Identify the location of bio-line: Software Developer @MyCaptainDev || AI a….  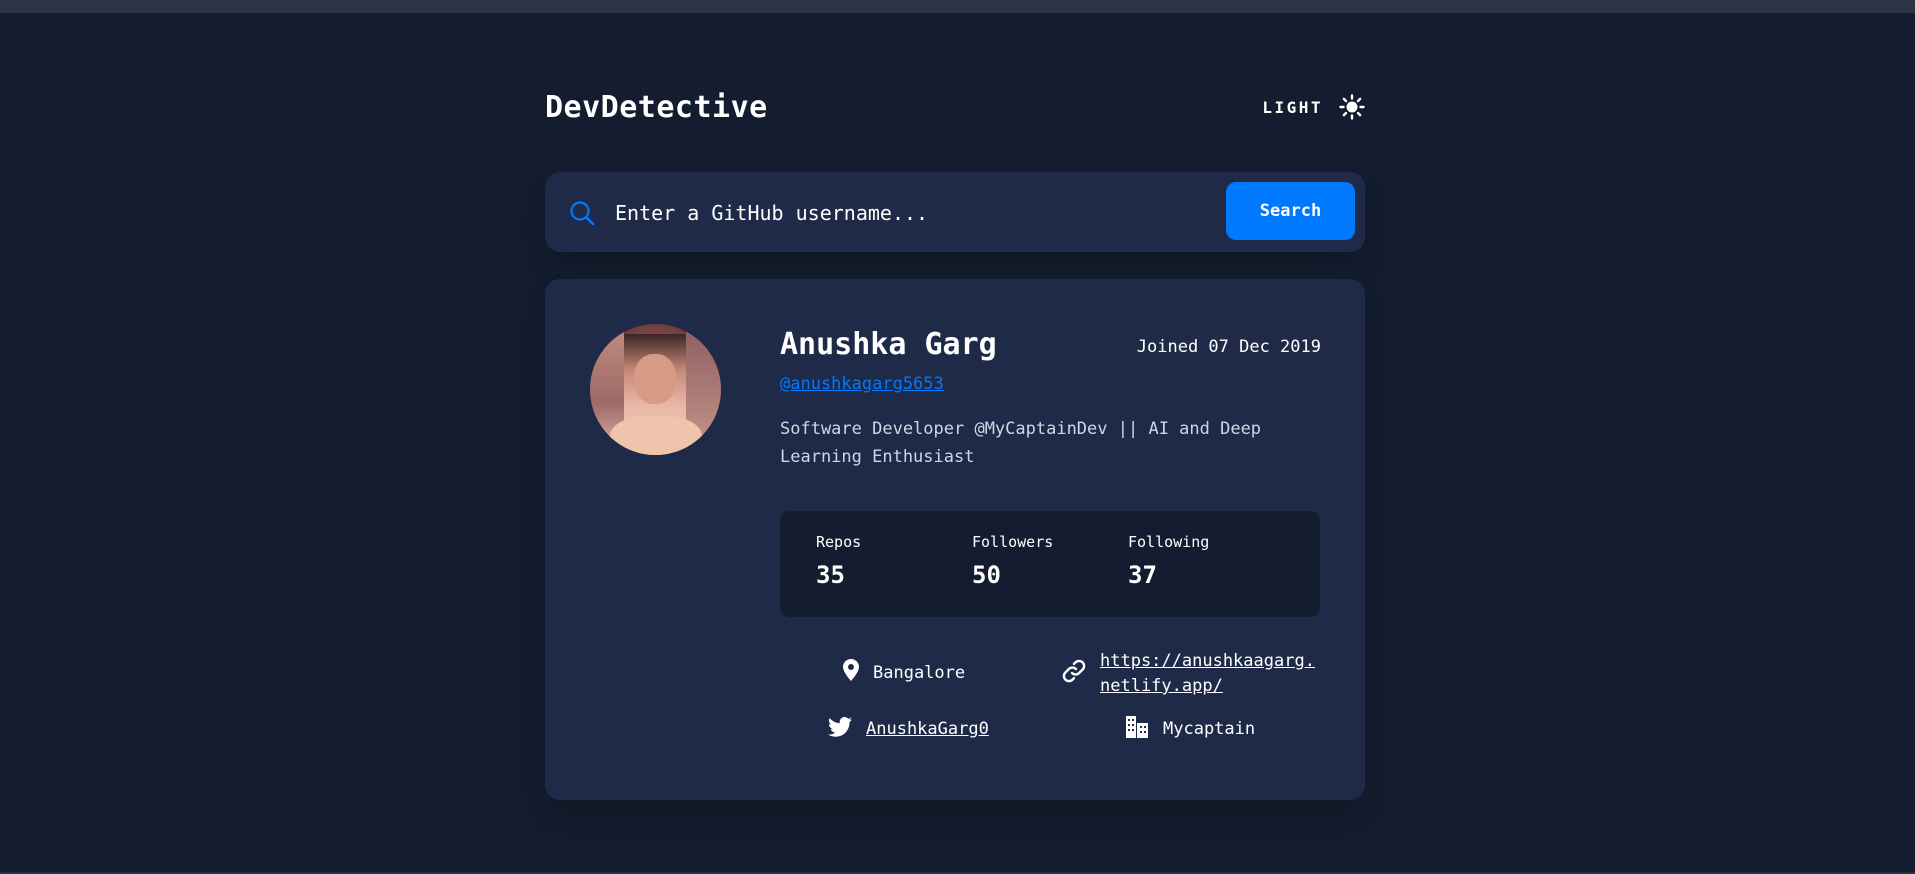
(1021, 429).